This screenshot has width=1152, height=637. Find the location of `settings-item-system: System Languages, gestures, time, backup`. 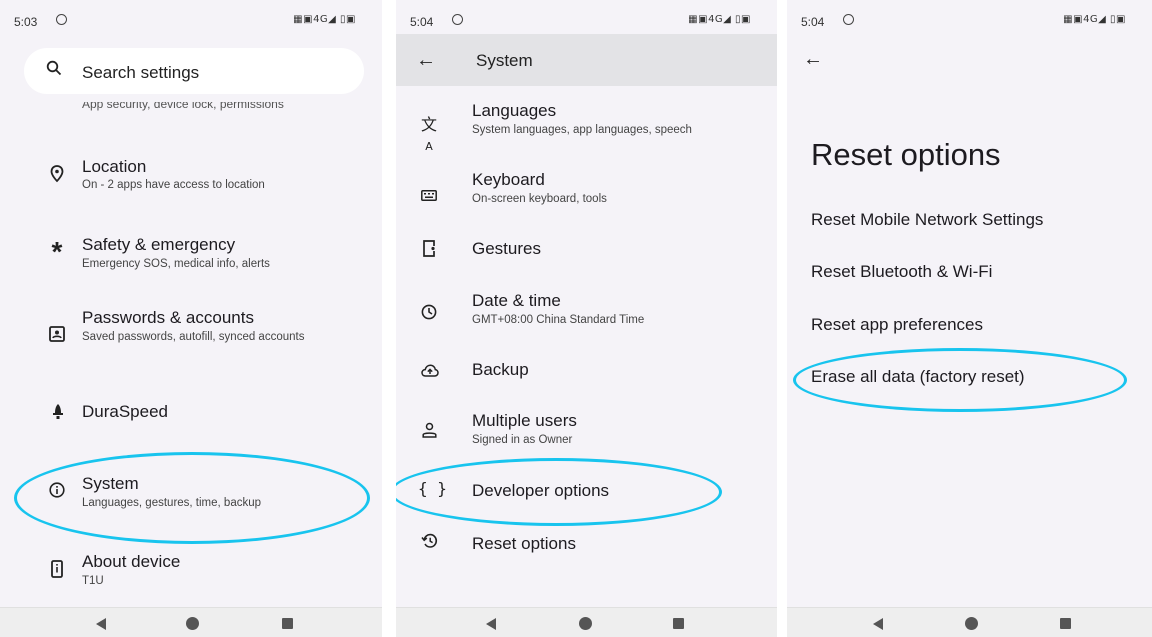

settings-item-system: System Languages, gestures, time, backup is located at coordinates (191, 497).